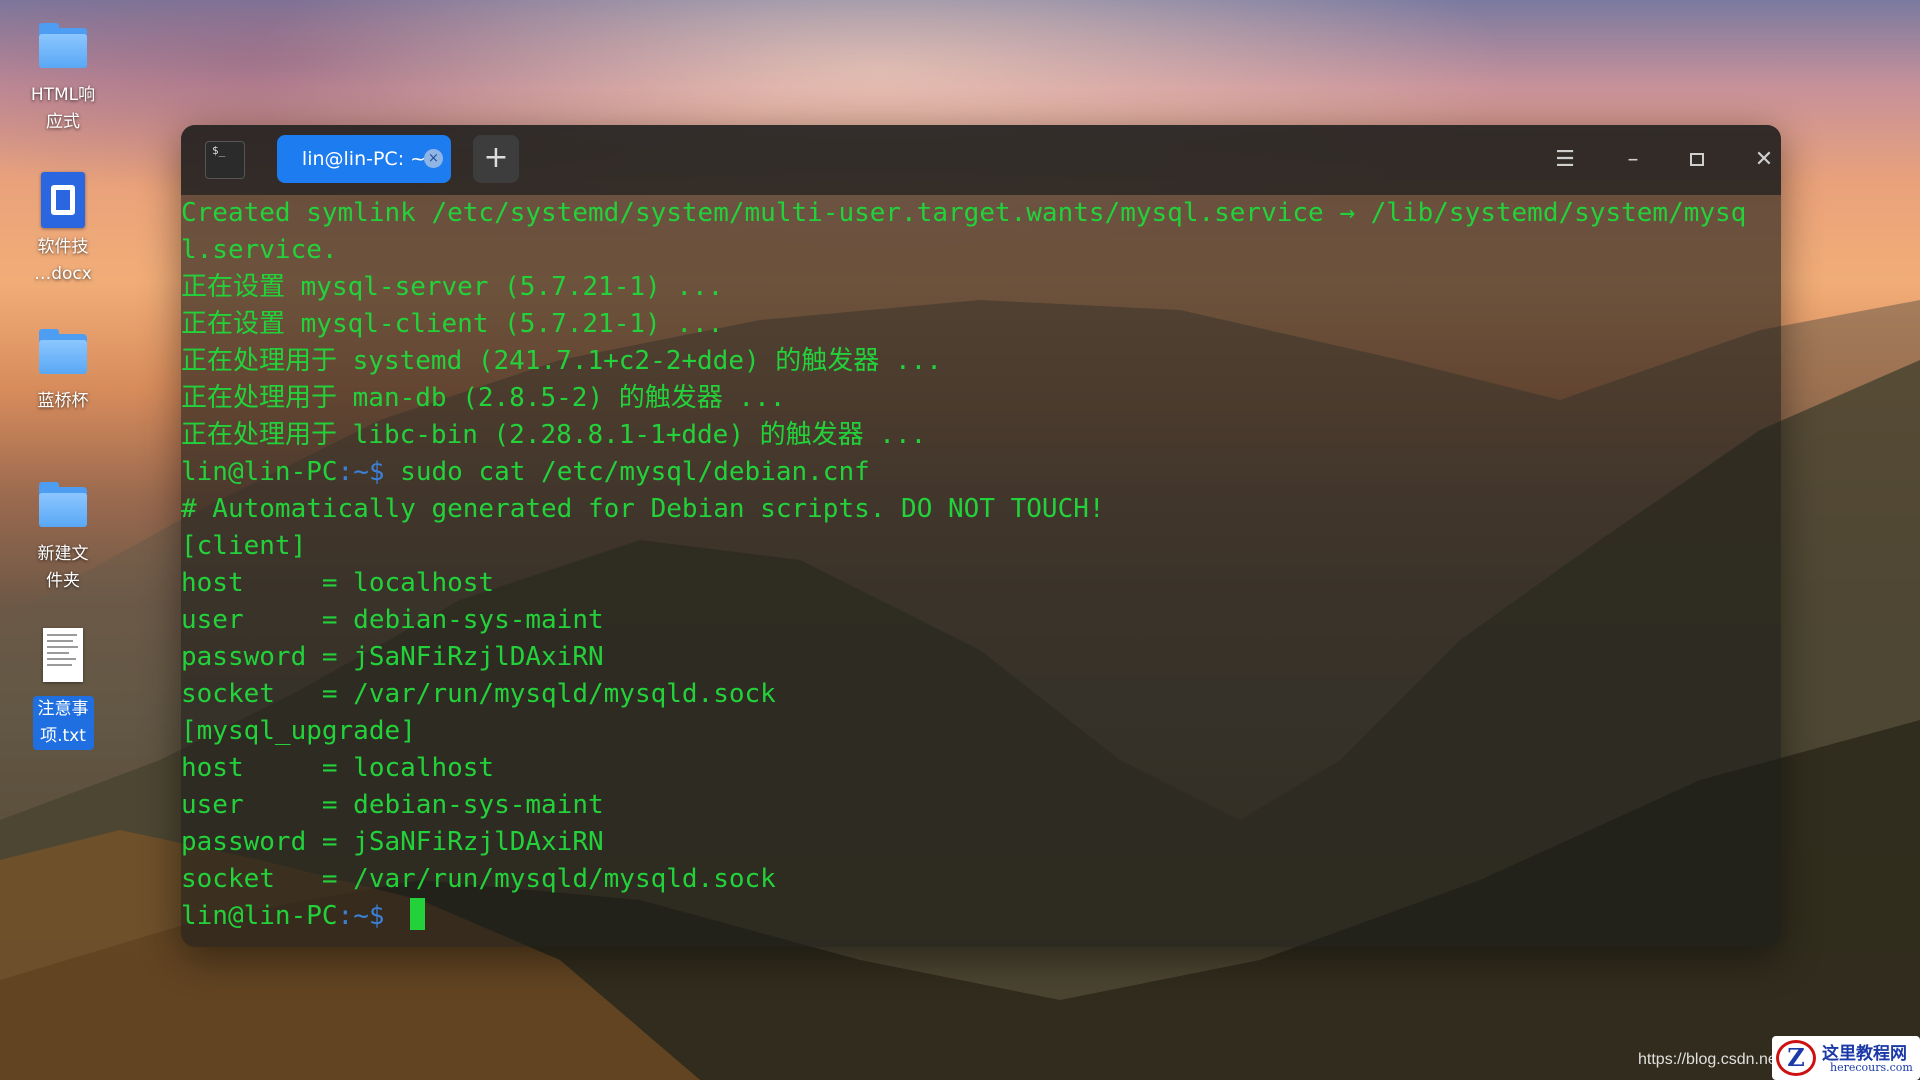 Image resolution: width=1920 pixels, height=1080 pixels. I want to click on tab-close-icon: ×, so click(433, 158).